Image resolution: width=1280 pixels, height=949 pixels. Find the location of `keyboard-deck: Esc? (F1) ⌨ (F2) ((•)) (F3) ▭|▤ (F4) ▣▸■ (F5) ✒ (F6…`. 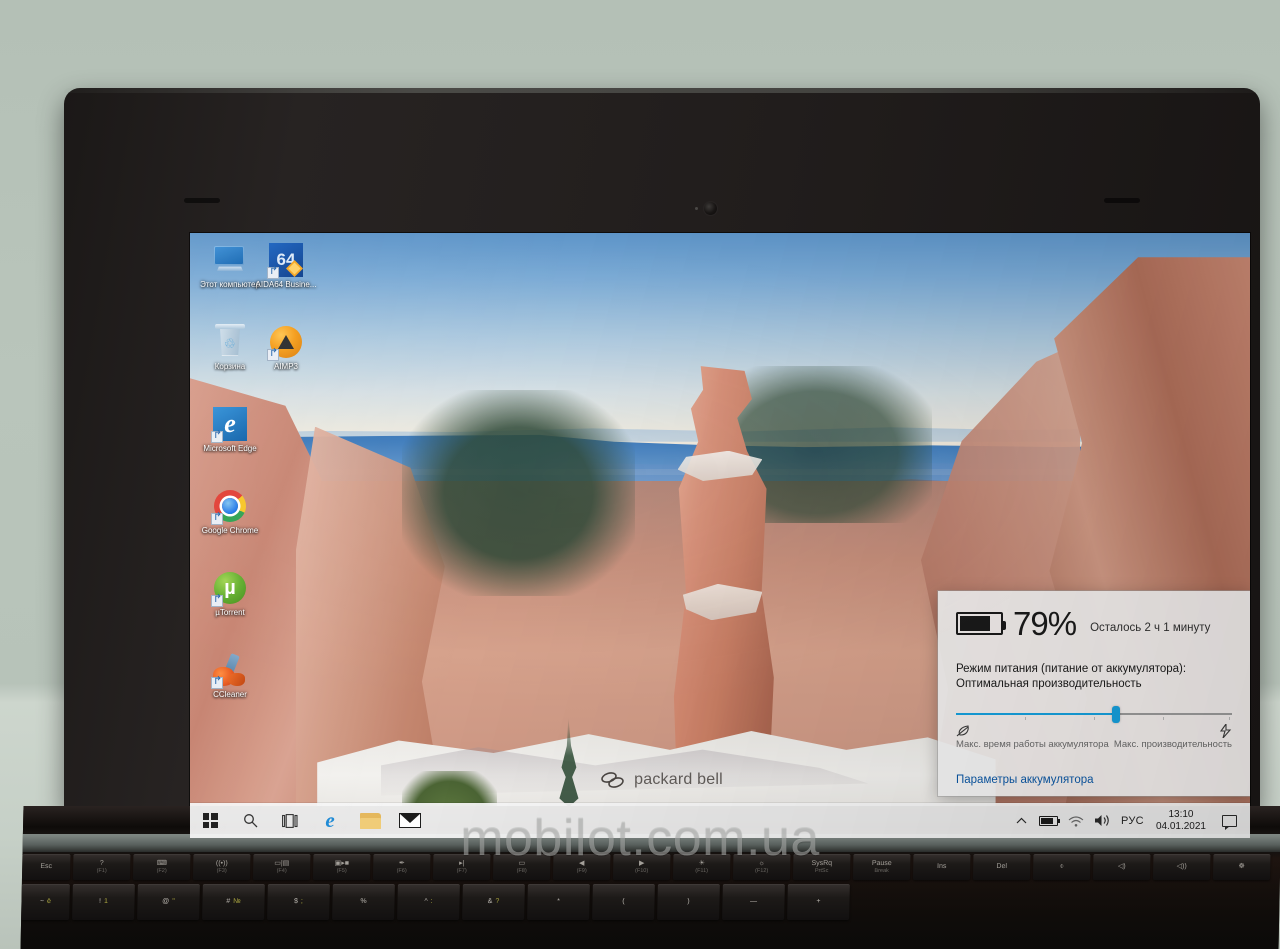

keyboard-deck: Esc? (F1) ⌨ (F2) ((•)) (F3) ▭|▤ (F4) ▣▸■ (F5) ✒ (F6… is located at coordinates (650, 899).